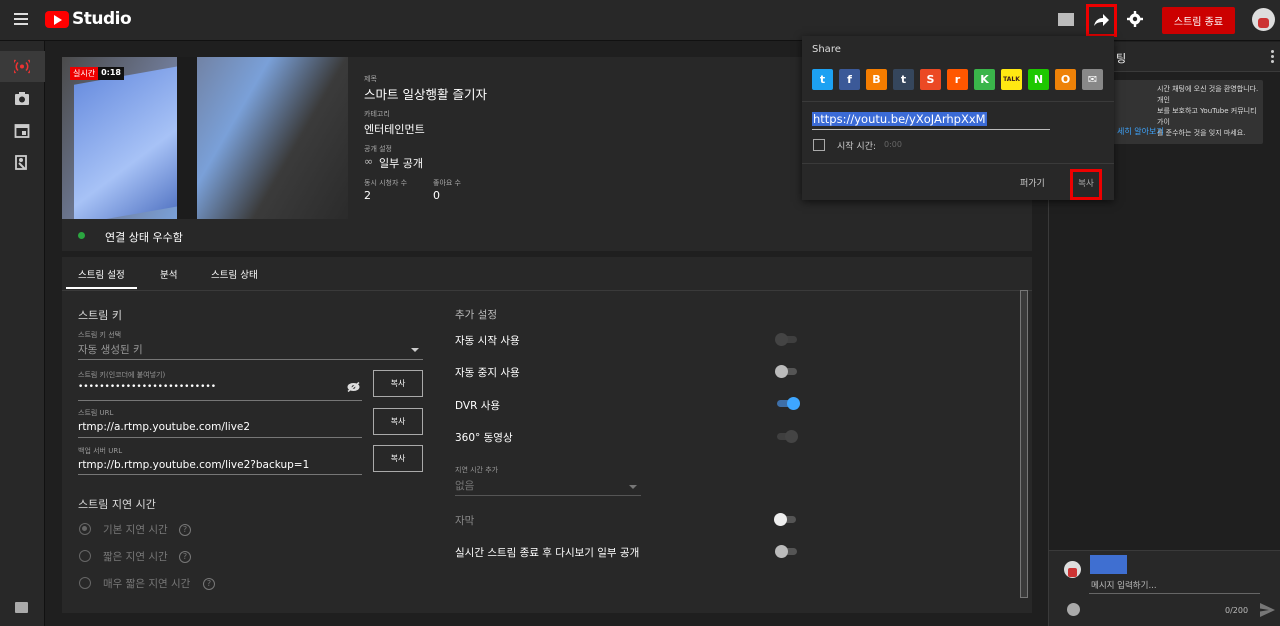 This screenshot has width=1280, height=626. What do you see at coordinates (1174, 593) in the screenshot?
I see `chat-input-underline` at bounding box center [1174, 593].